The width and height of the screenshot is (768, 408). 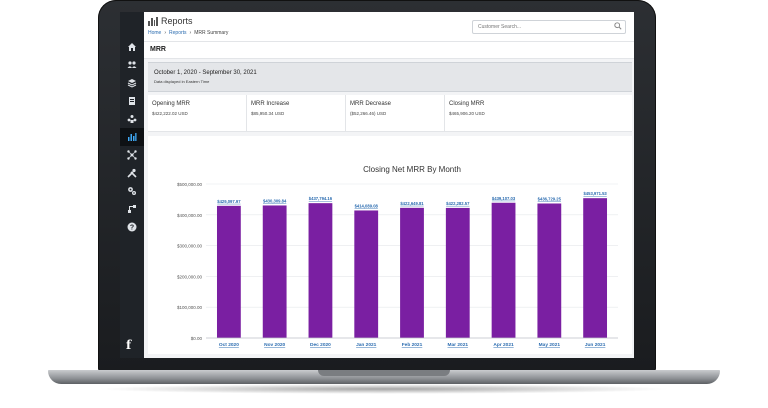 What do you see at coordinates (371, 104) in the screenshot?
I see `metric-label: MRR Decrease` at bounding box center [371, 104].